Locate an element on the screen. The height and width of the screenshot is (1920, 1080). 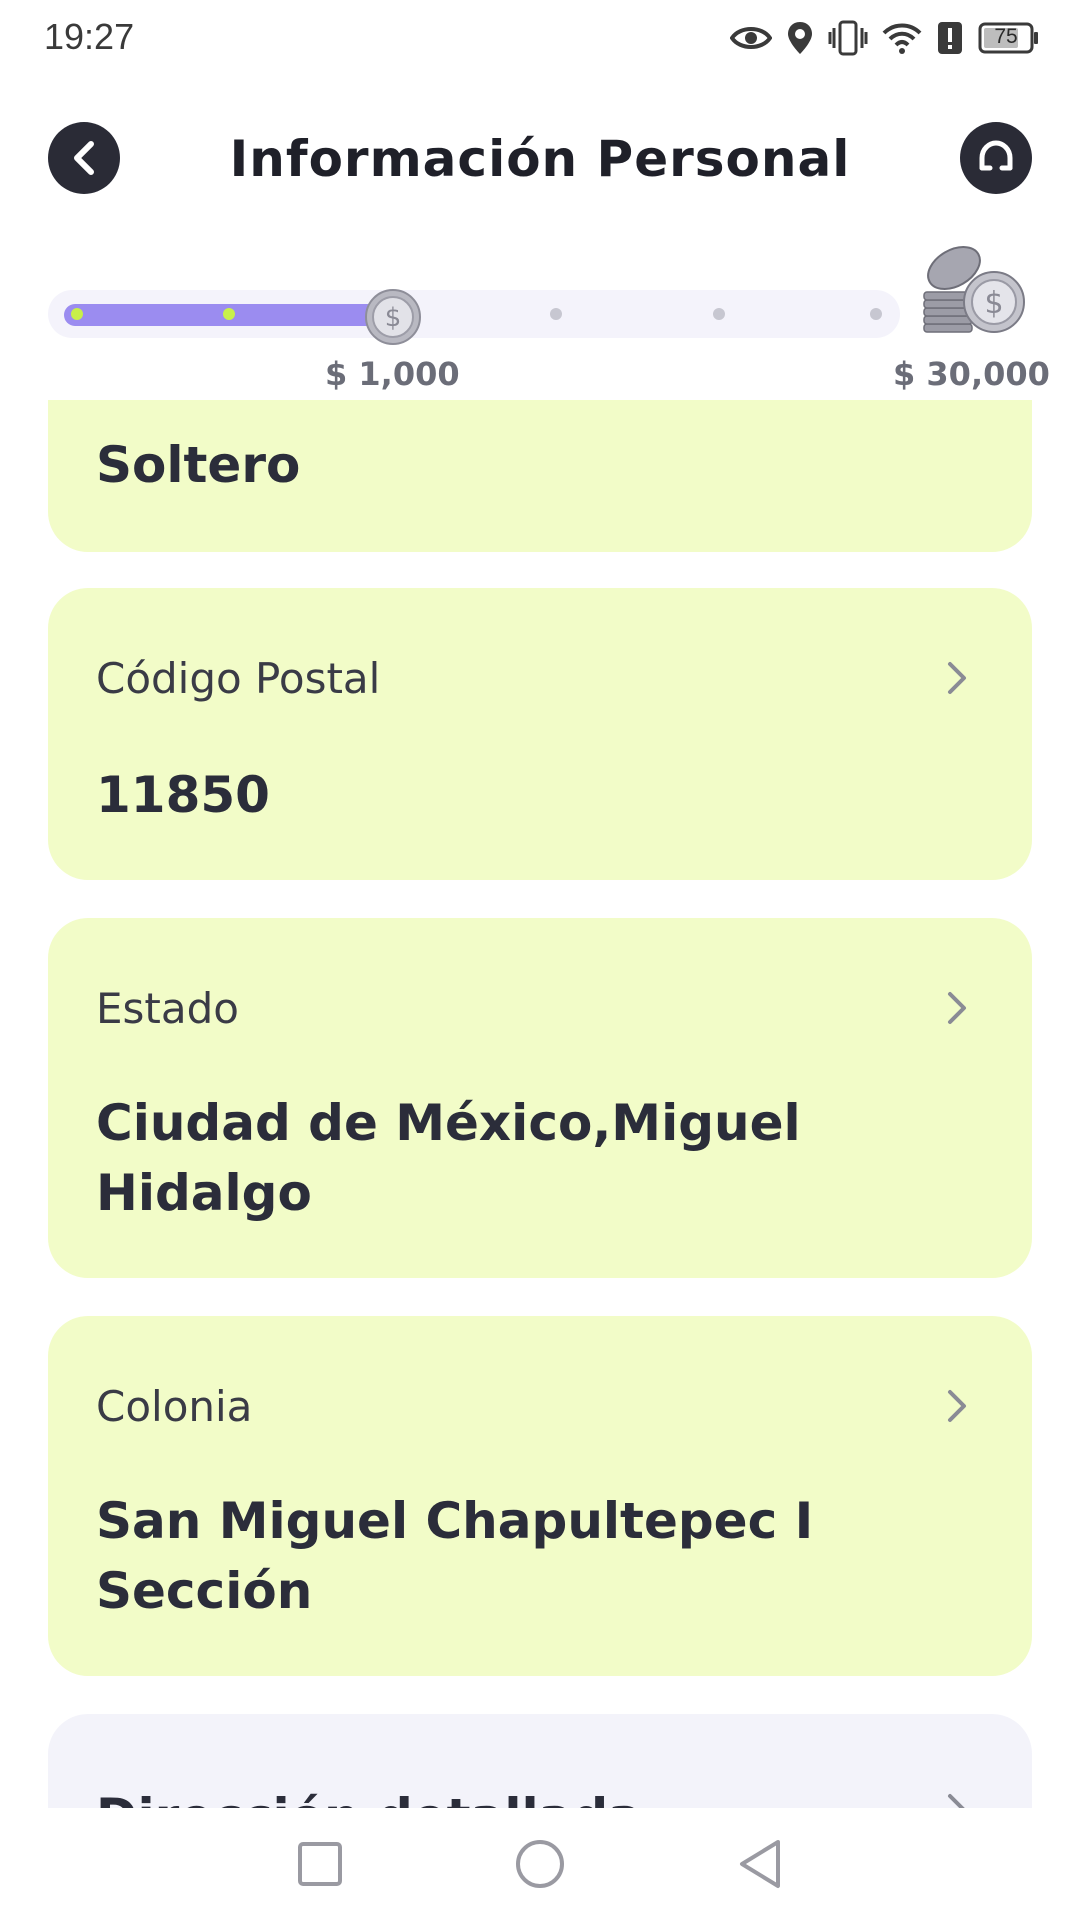
status-icons: 75 is located at coordinates (885, 38).